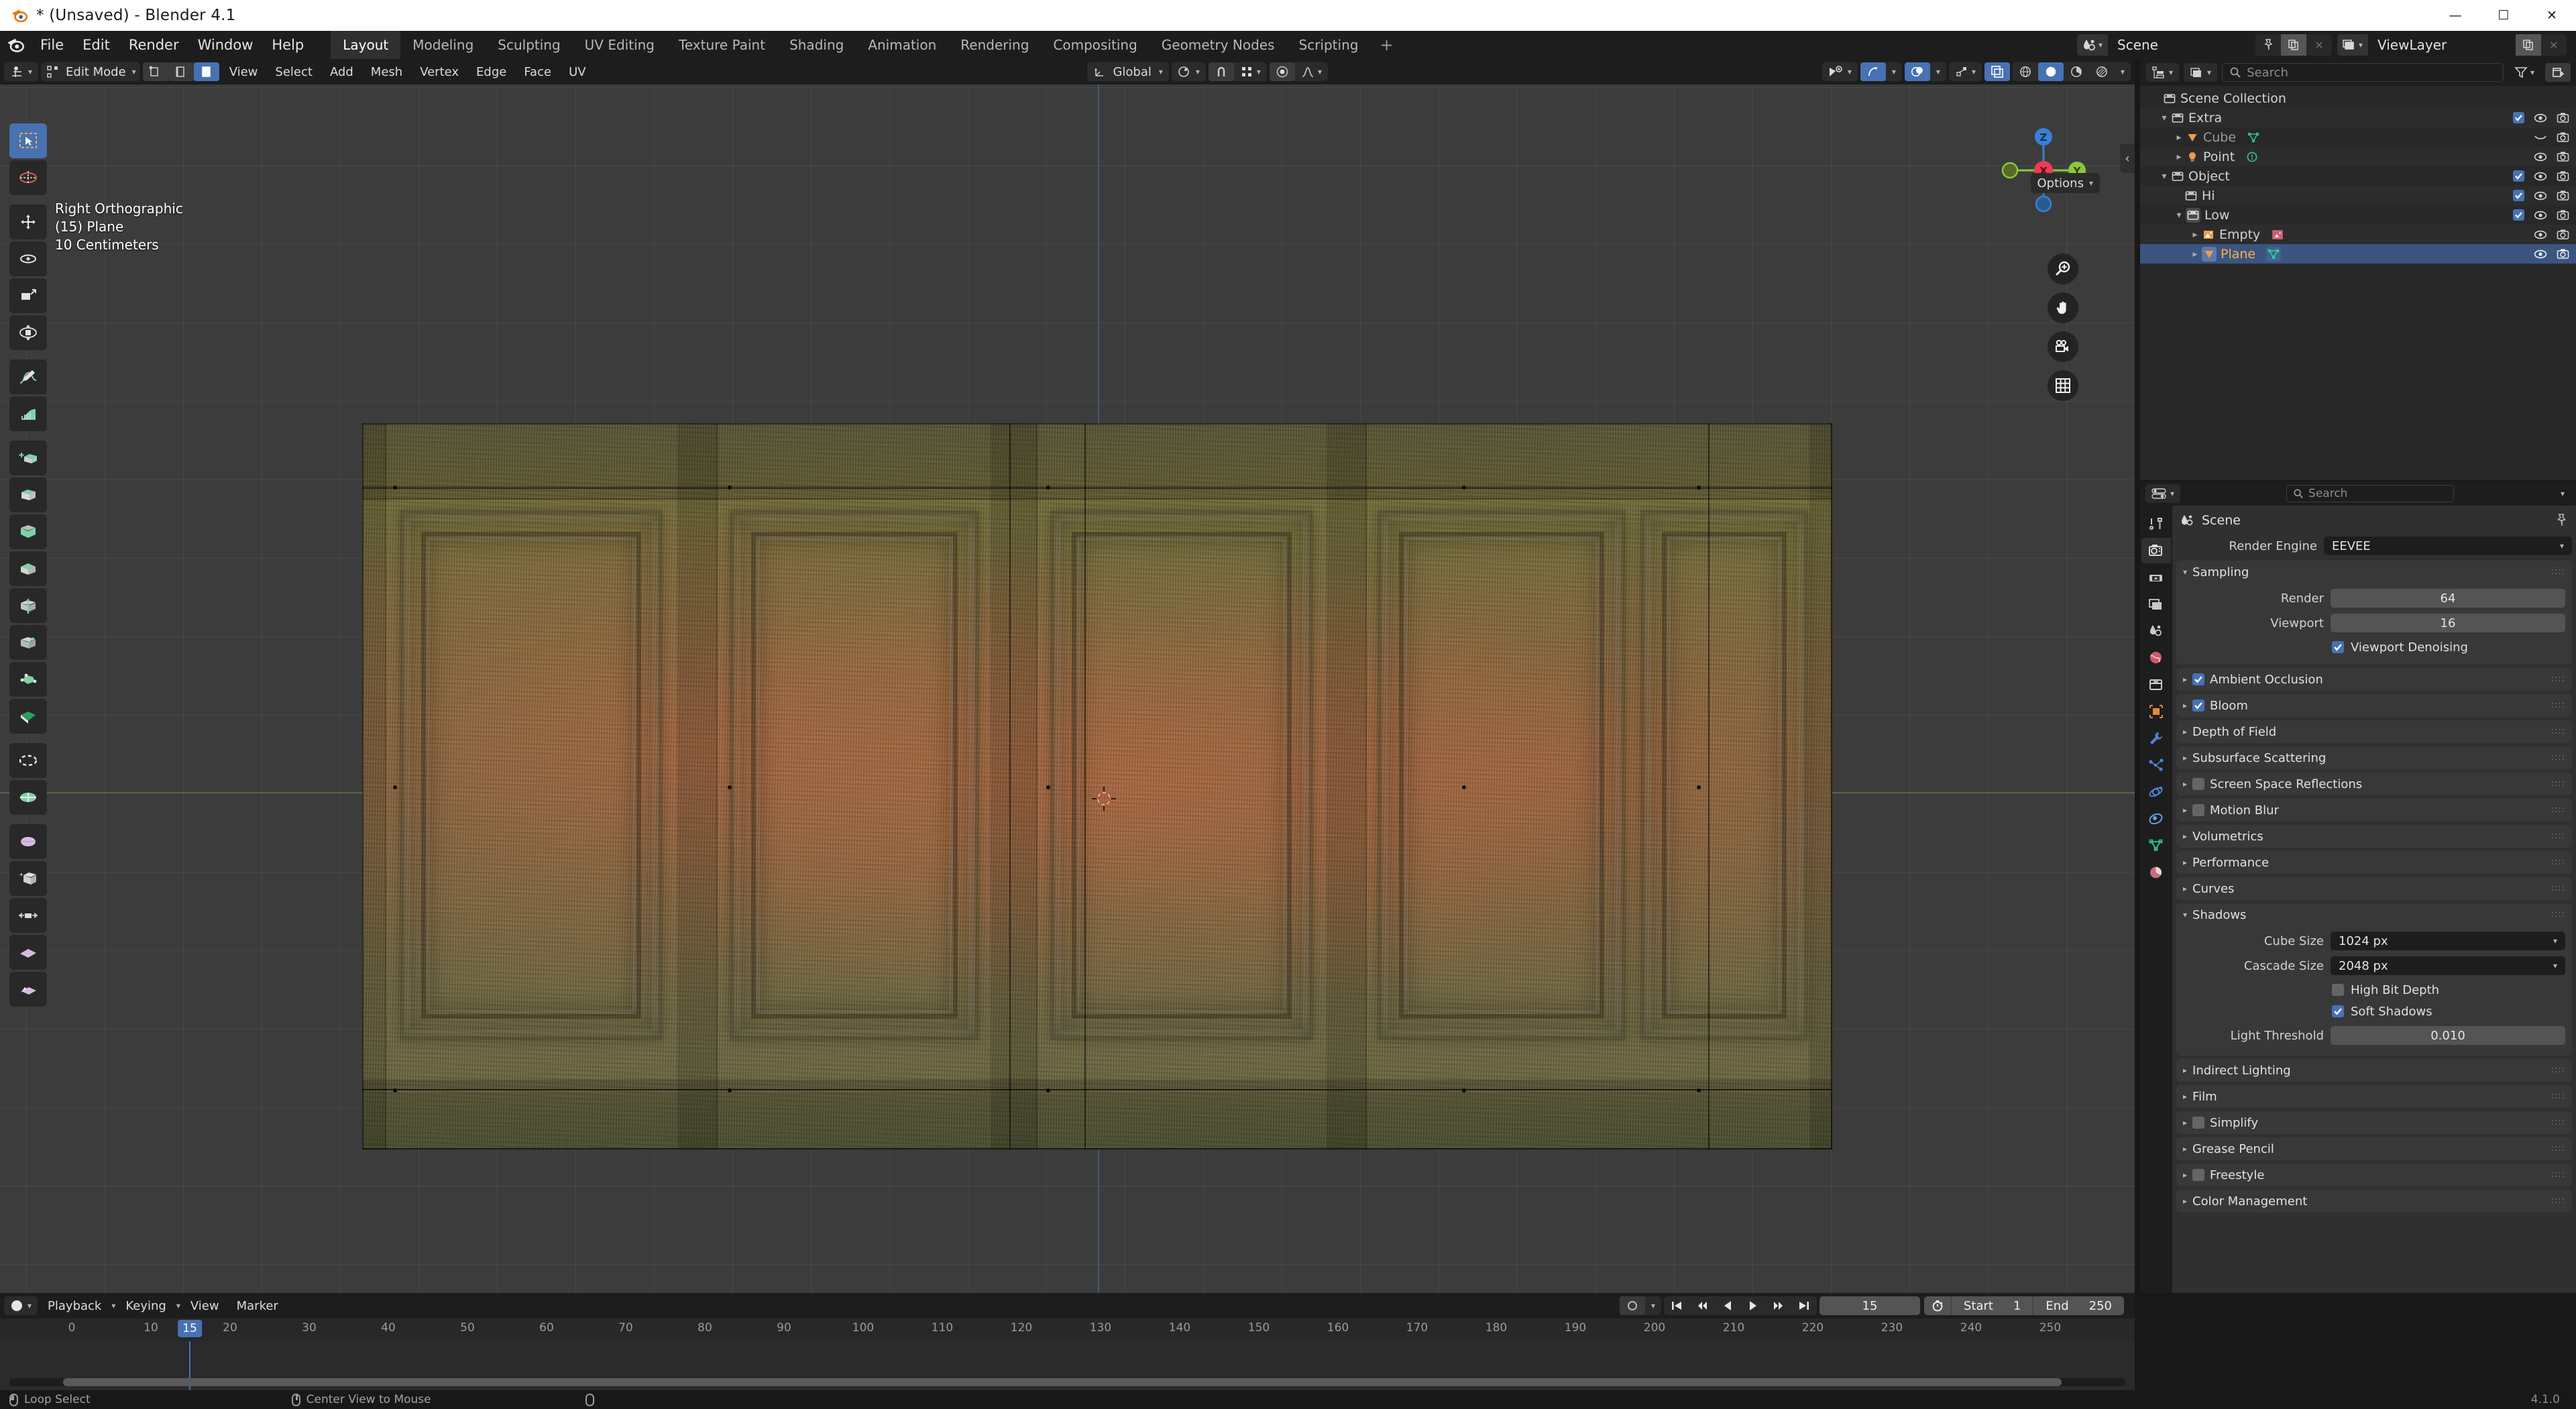  I want to click on panel-indirect-lighting: ▸ Indirect Lighting ::::, so click(2374, 1070).